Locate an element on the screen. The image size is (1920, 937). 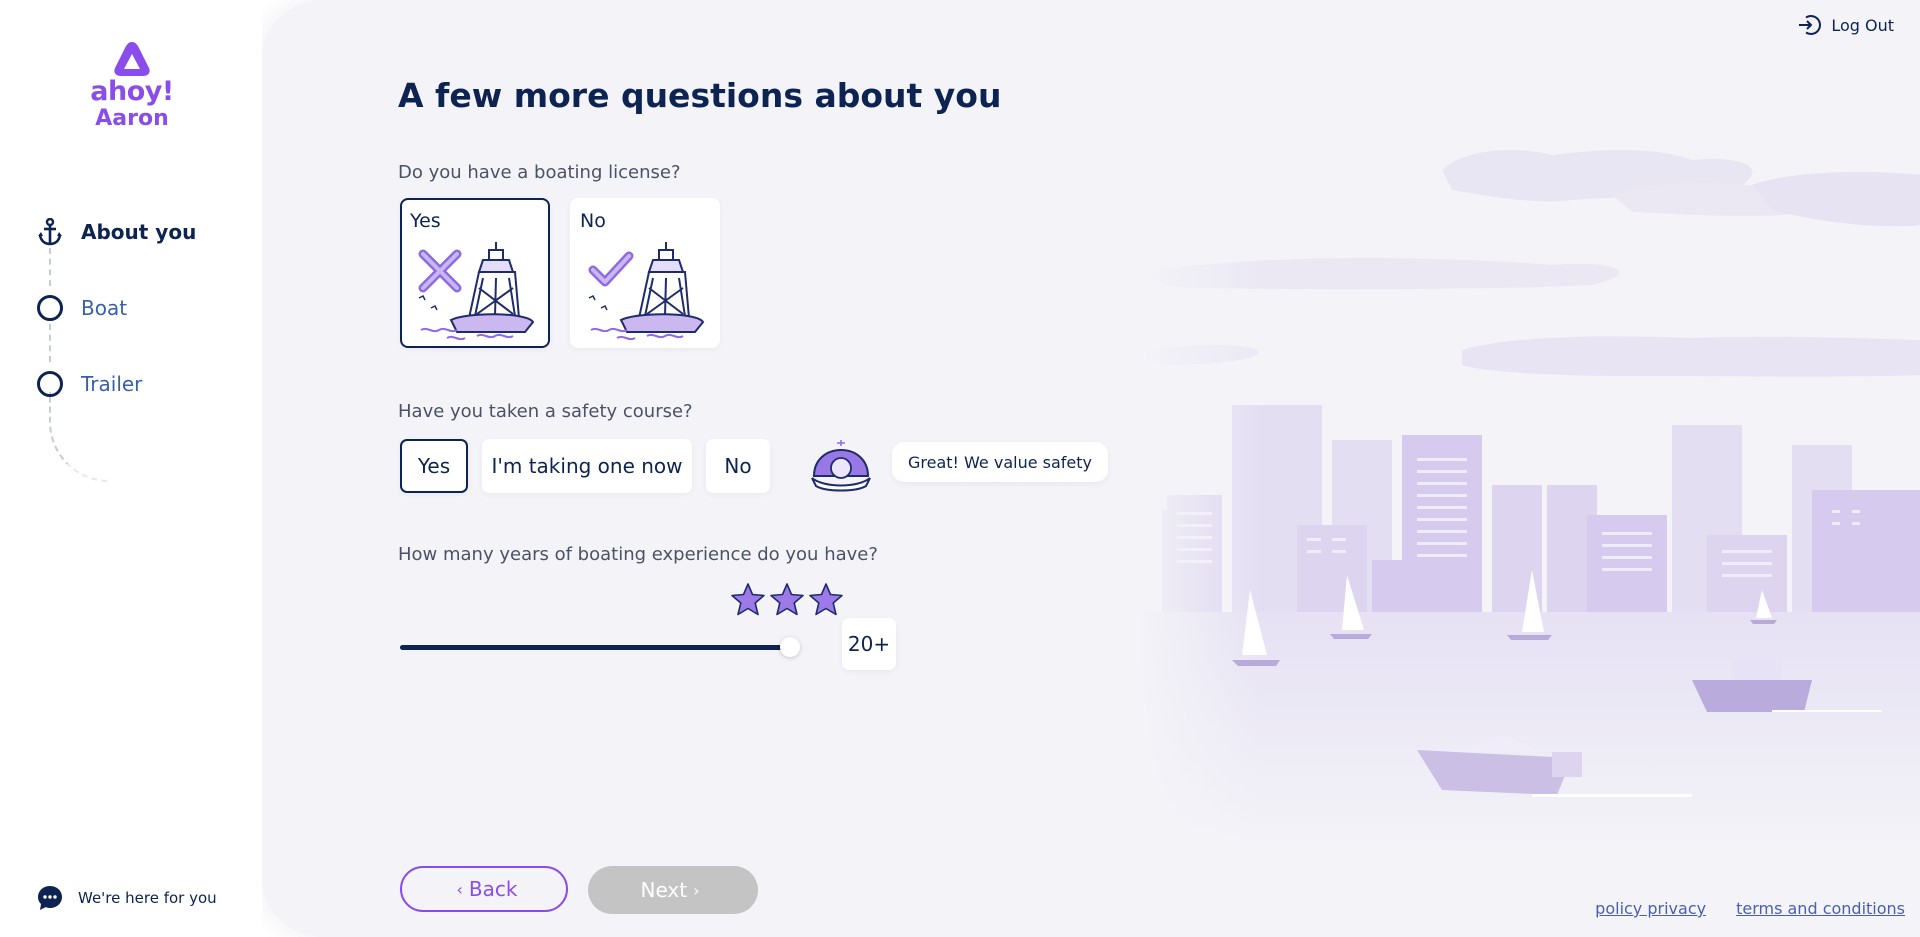
license-no-option: No is located at coordinates (645, 273).